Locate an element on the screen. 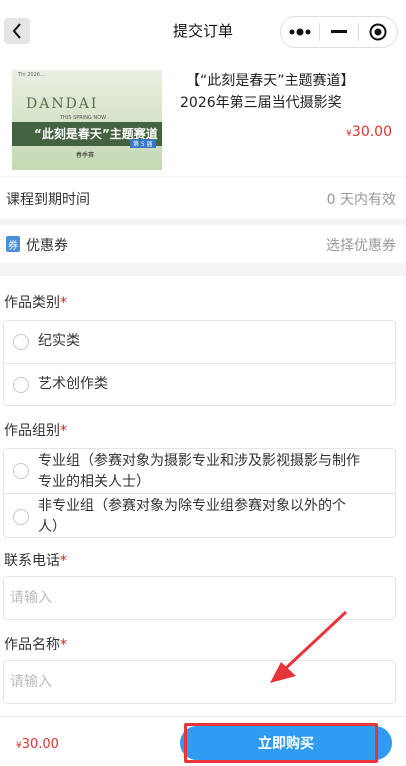 The image size is (406, 766). total-price-value: 30.00 is located at coordinates (40, 744).